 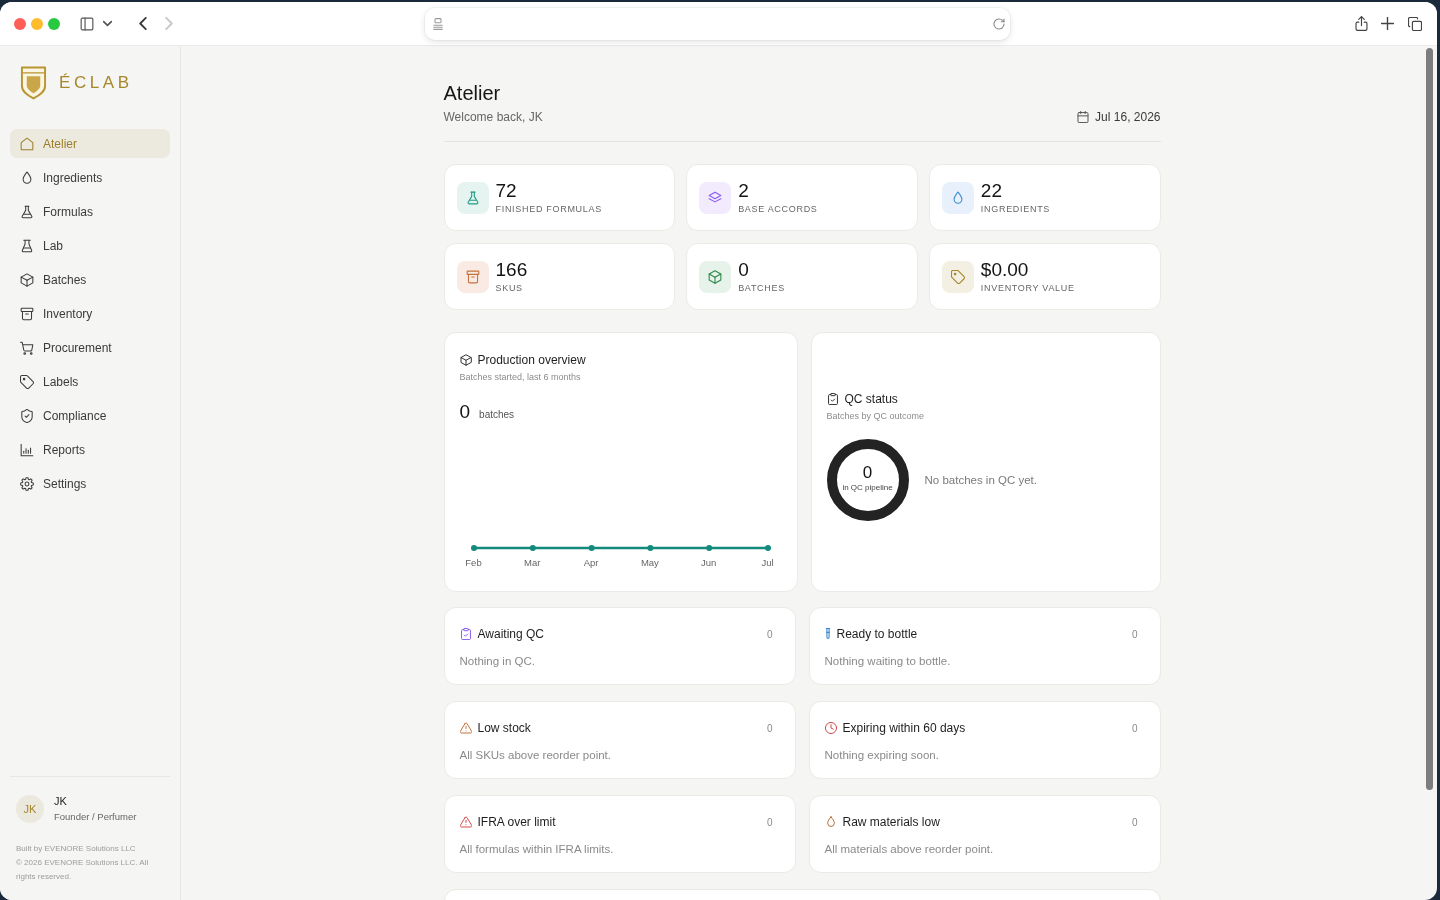 What do you see at coordinates (511, 270) in the screenshot?
I see `stat-value: 166` at bounding box center [511, 270].